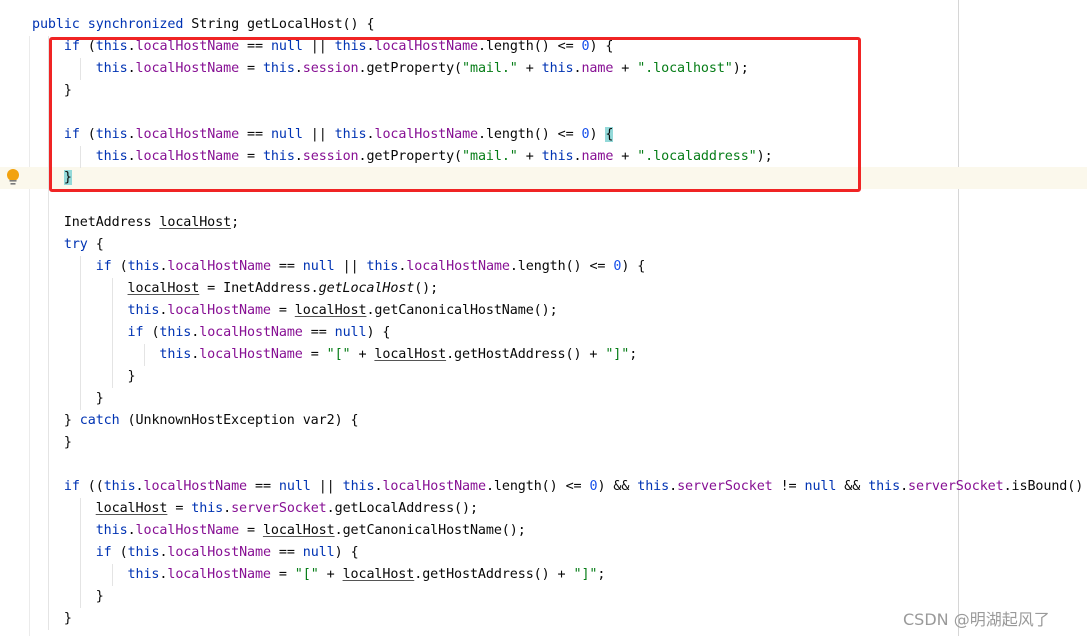 The width and height of the screenshot is (1087, 636). I want to click on code-line: InetAddress localHost;, so click(135, 223).